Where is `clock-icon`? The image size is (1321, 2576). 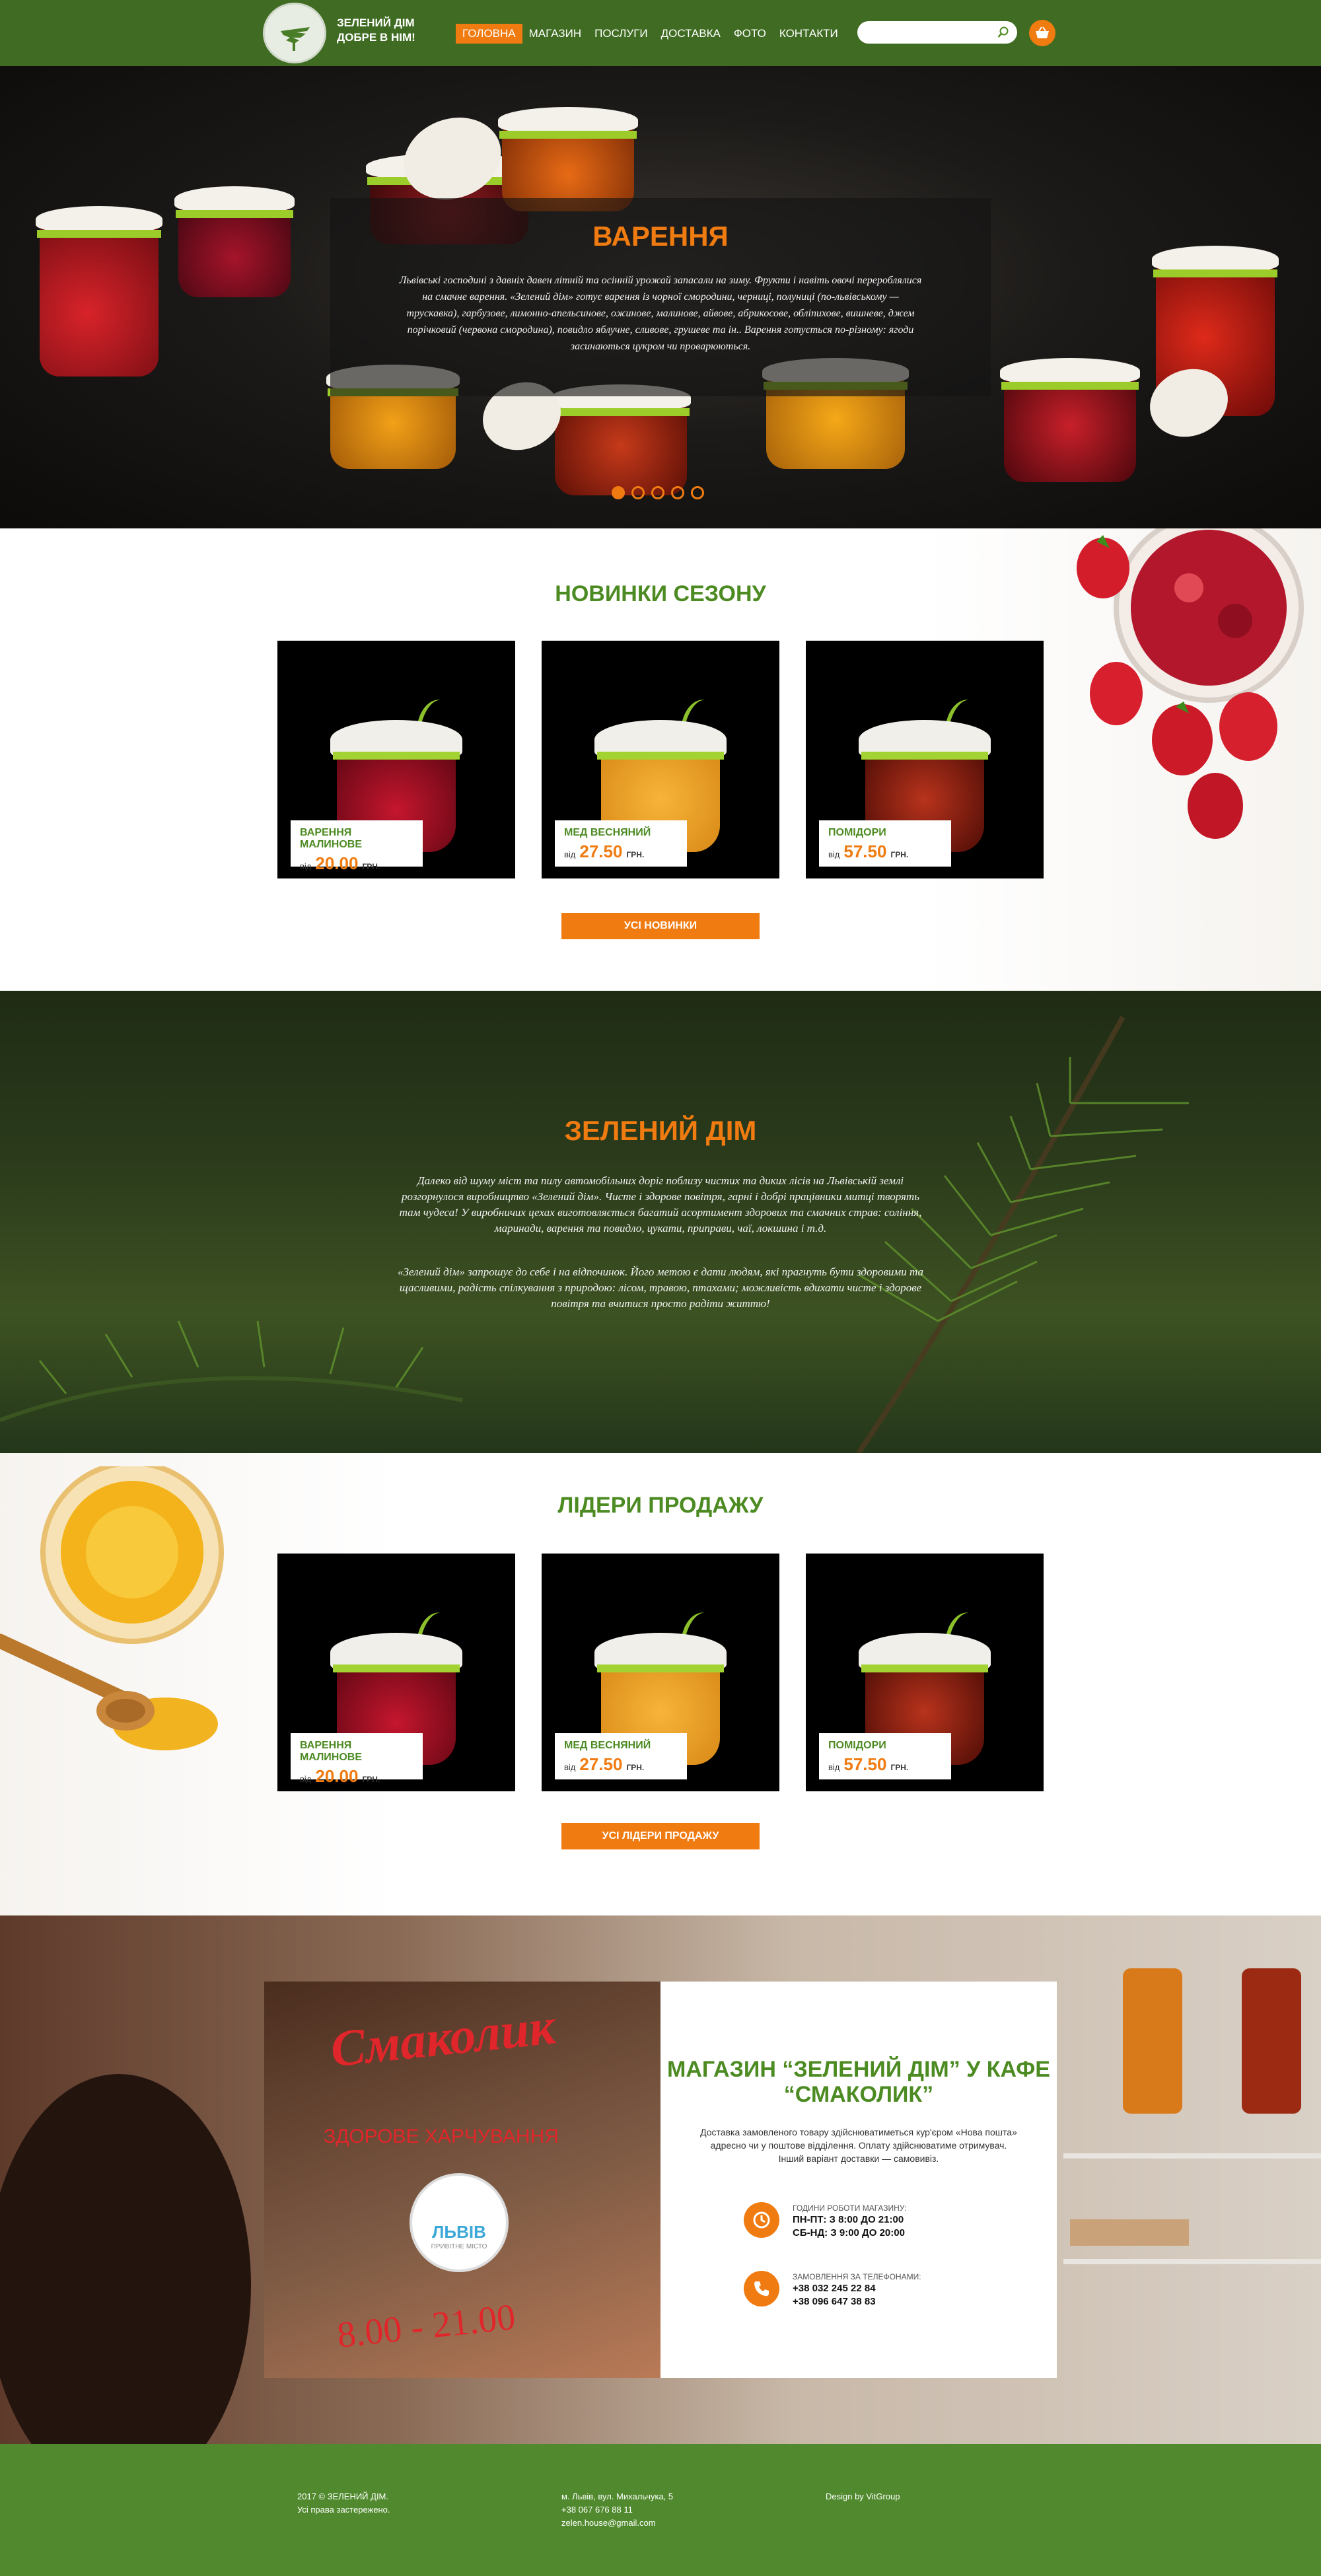
clock-icon is located at coordinates (762, 2220).